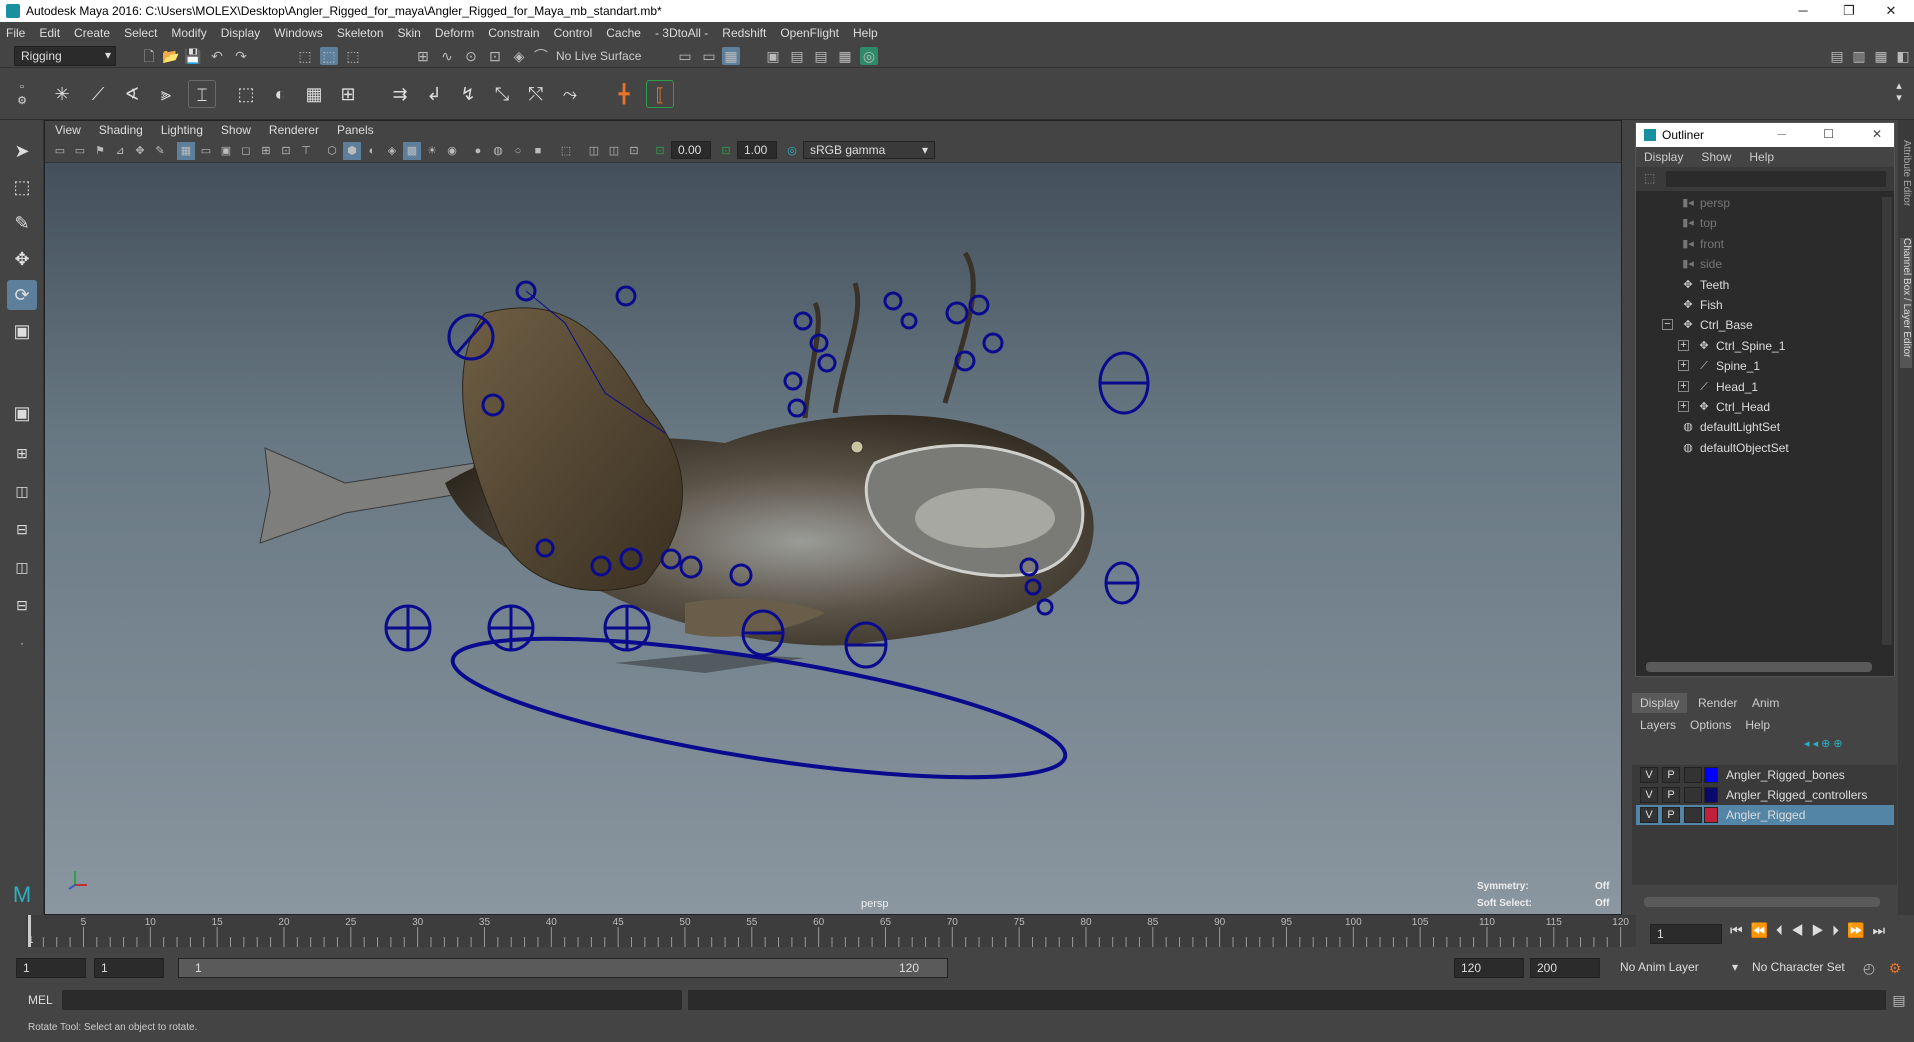 Image resolution: width=1914 pixels, height=1042 pixels. What do you see at coordinates (536, 94) in the screenshot?
I see `nonlinear-bend-icon: ⤲` at bounding box center [536, 94].